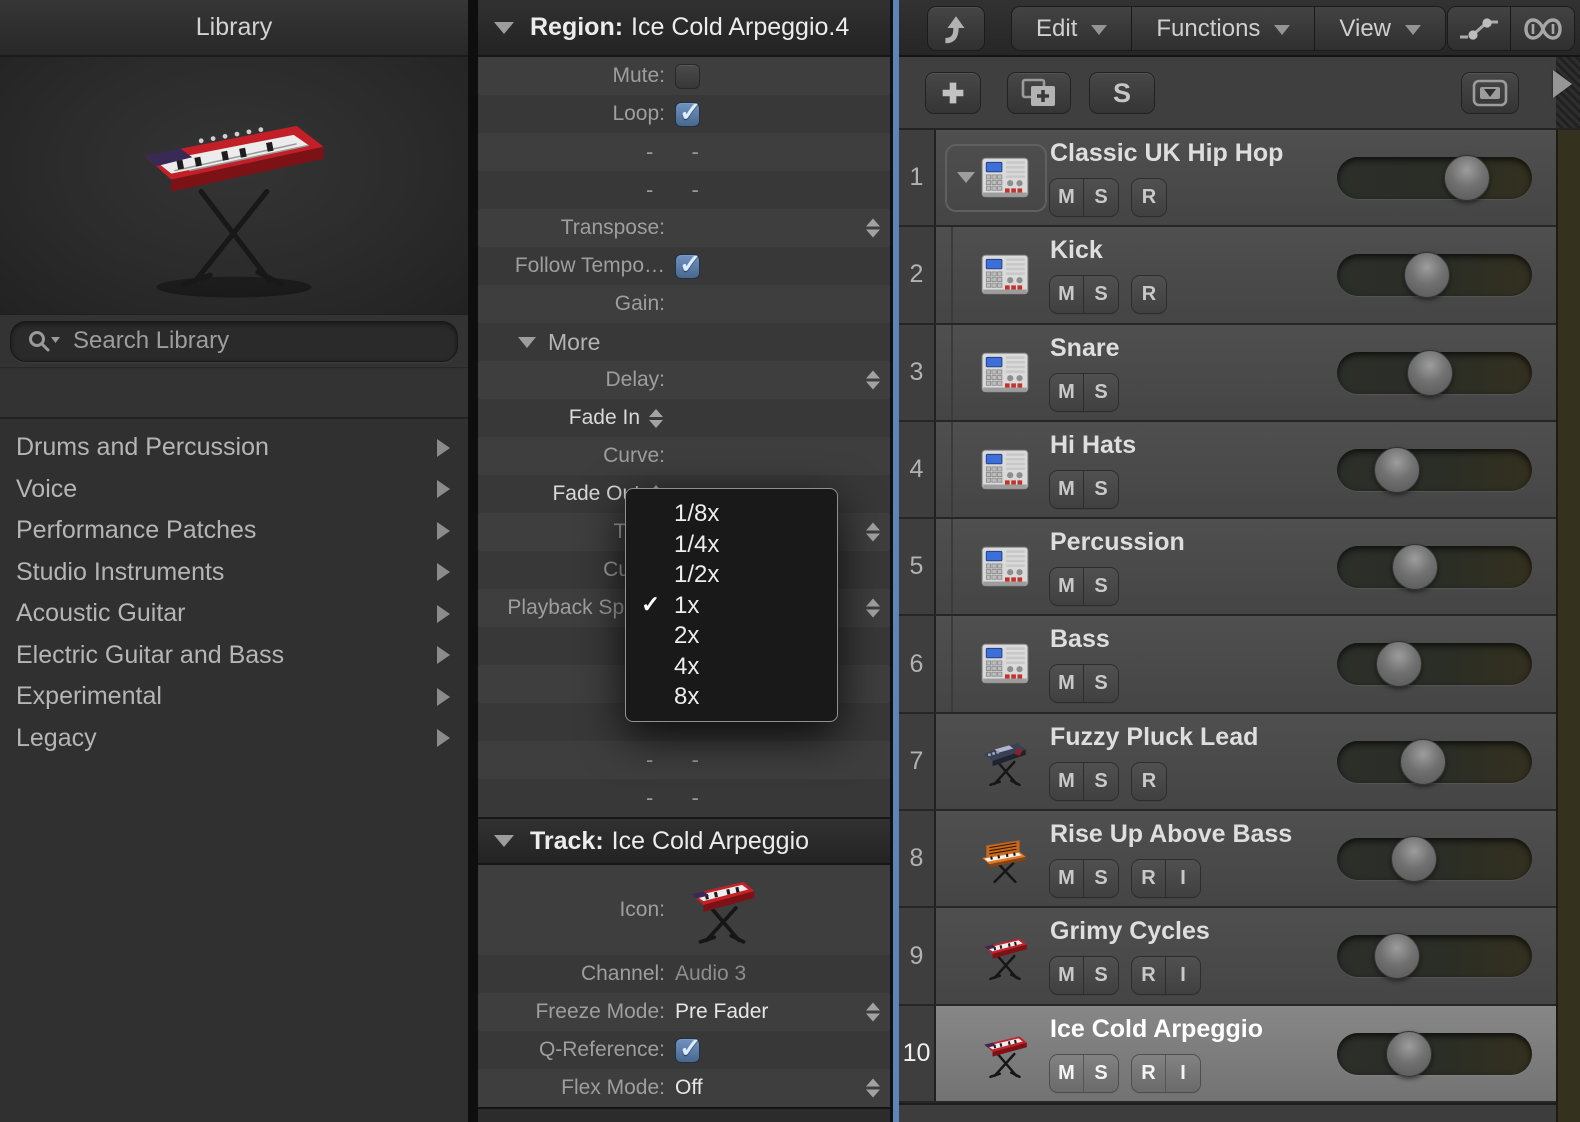 The height and width of the screenshot is (1122, 1580). I want to click on library-category-item: Experimental, so click(234, 697).